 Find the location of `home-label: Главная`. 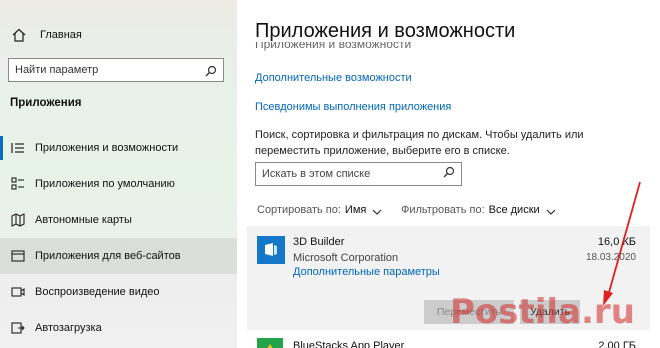

home-label: Главная is located at coordinates (61, 35).